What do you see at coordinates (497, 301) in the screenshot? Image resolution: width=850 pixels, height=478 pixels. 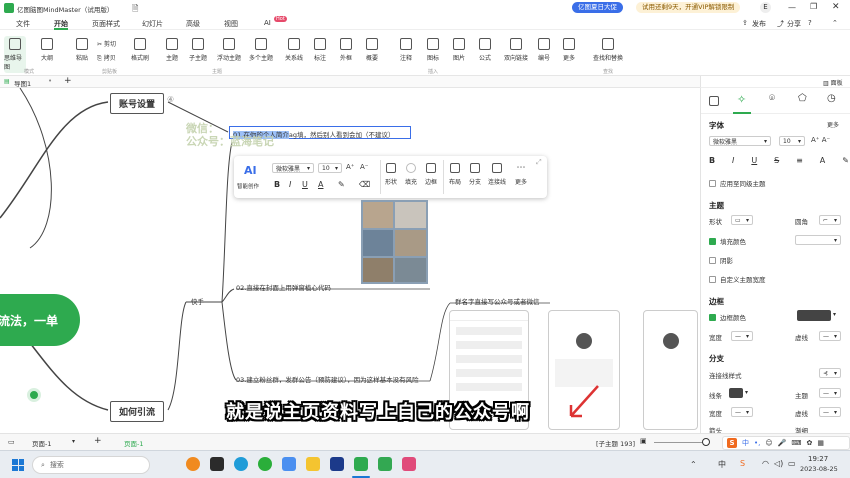 I see `topic-right-note: 群名字直接写公众号或者微信` at bounding box center [497, 301].